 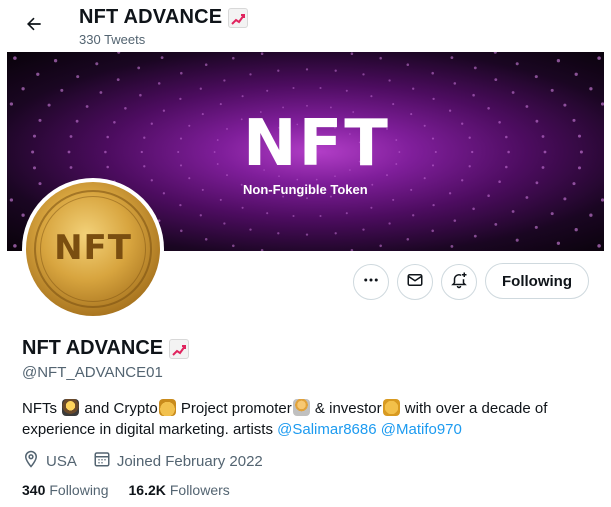 I want to click on student-emoji-icon, so click(x=71, y=407).